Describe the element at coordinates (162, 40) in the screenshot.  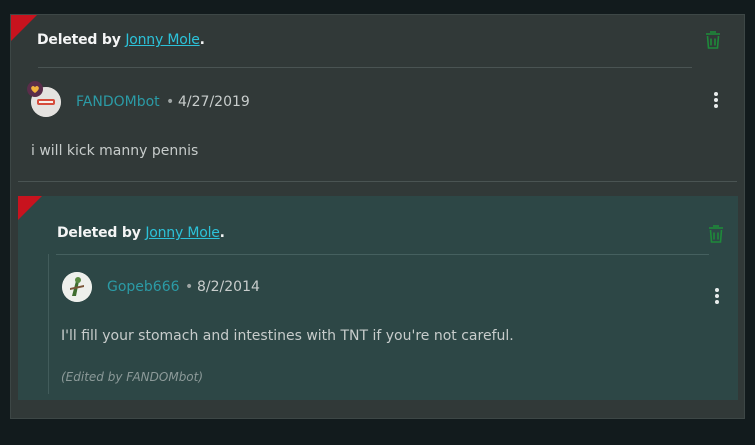
I see `deleted-by-user-link: Jonny Mole` at that location.